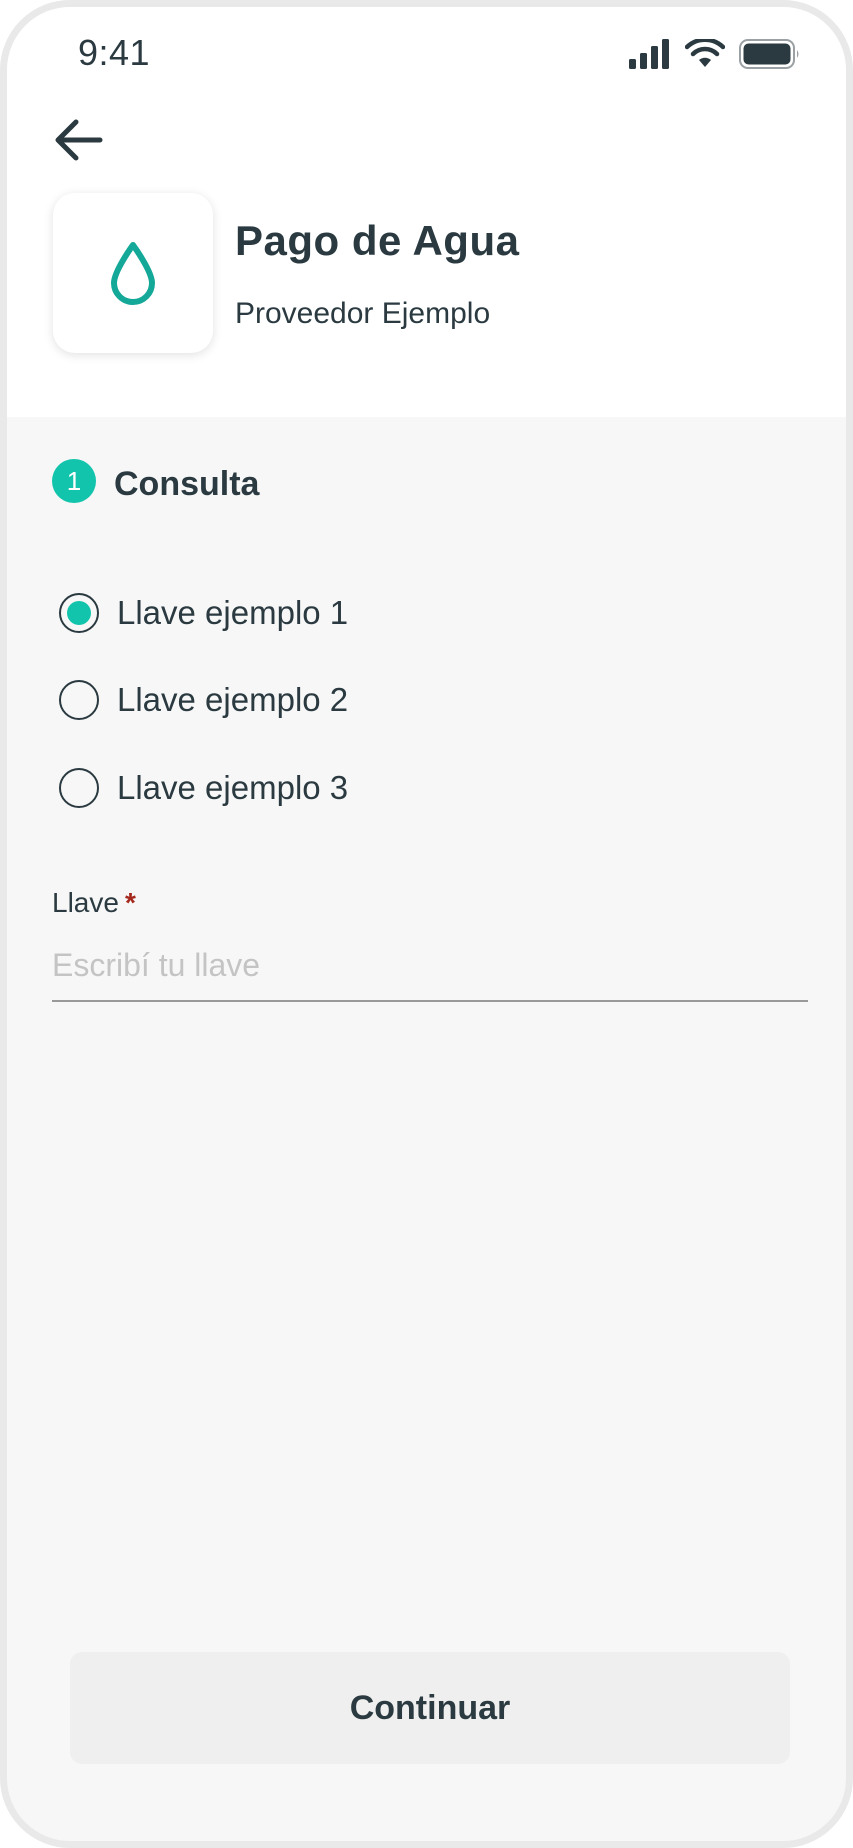  I want to click on status-icons, so click(715, 54).